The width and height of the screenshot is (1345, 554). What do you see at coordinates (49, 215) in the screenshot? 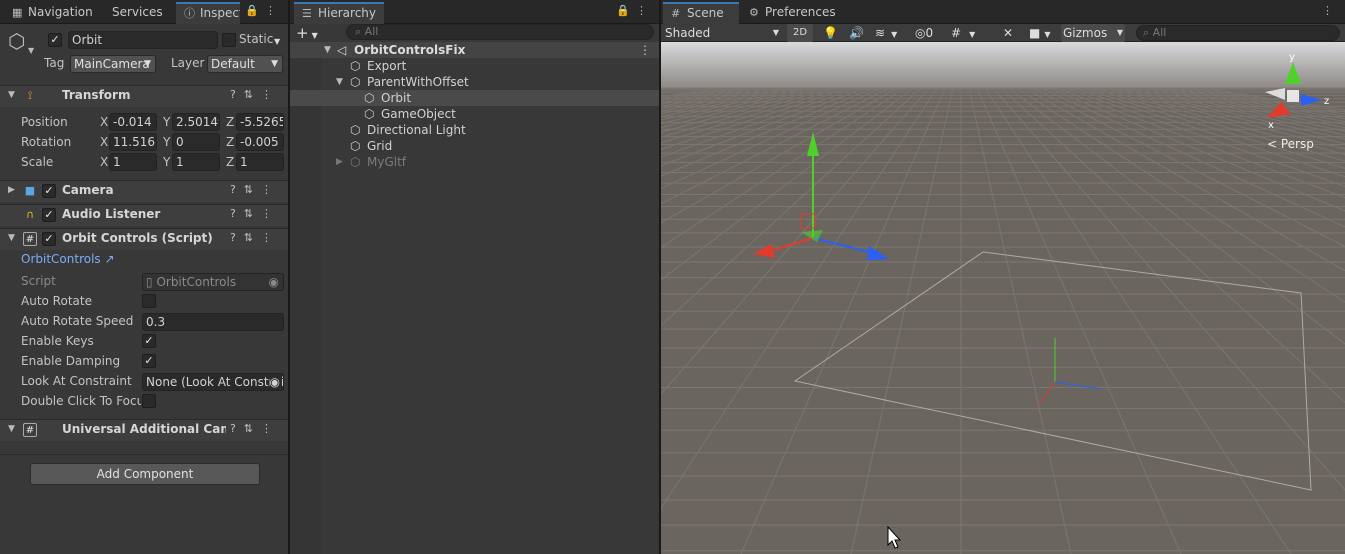
I see `audio-listener-enabled-checkbox: ✓` at bounding box center [49, 215].